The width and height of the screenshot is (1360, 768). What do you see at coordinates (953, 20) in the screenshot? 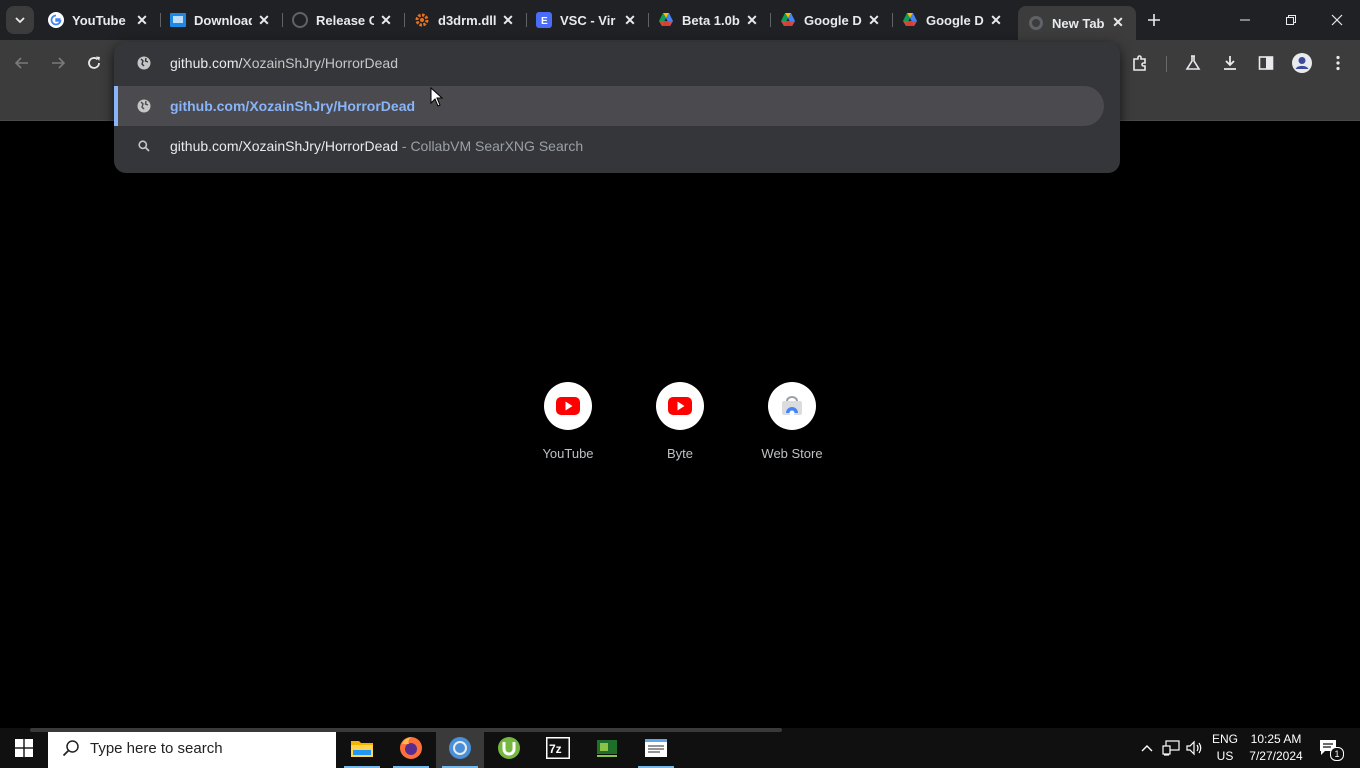
I see `tab-google-drive-2: Google D ✕` at bounding box center [953, 20].